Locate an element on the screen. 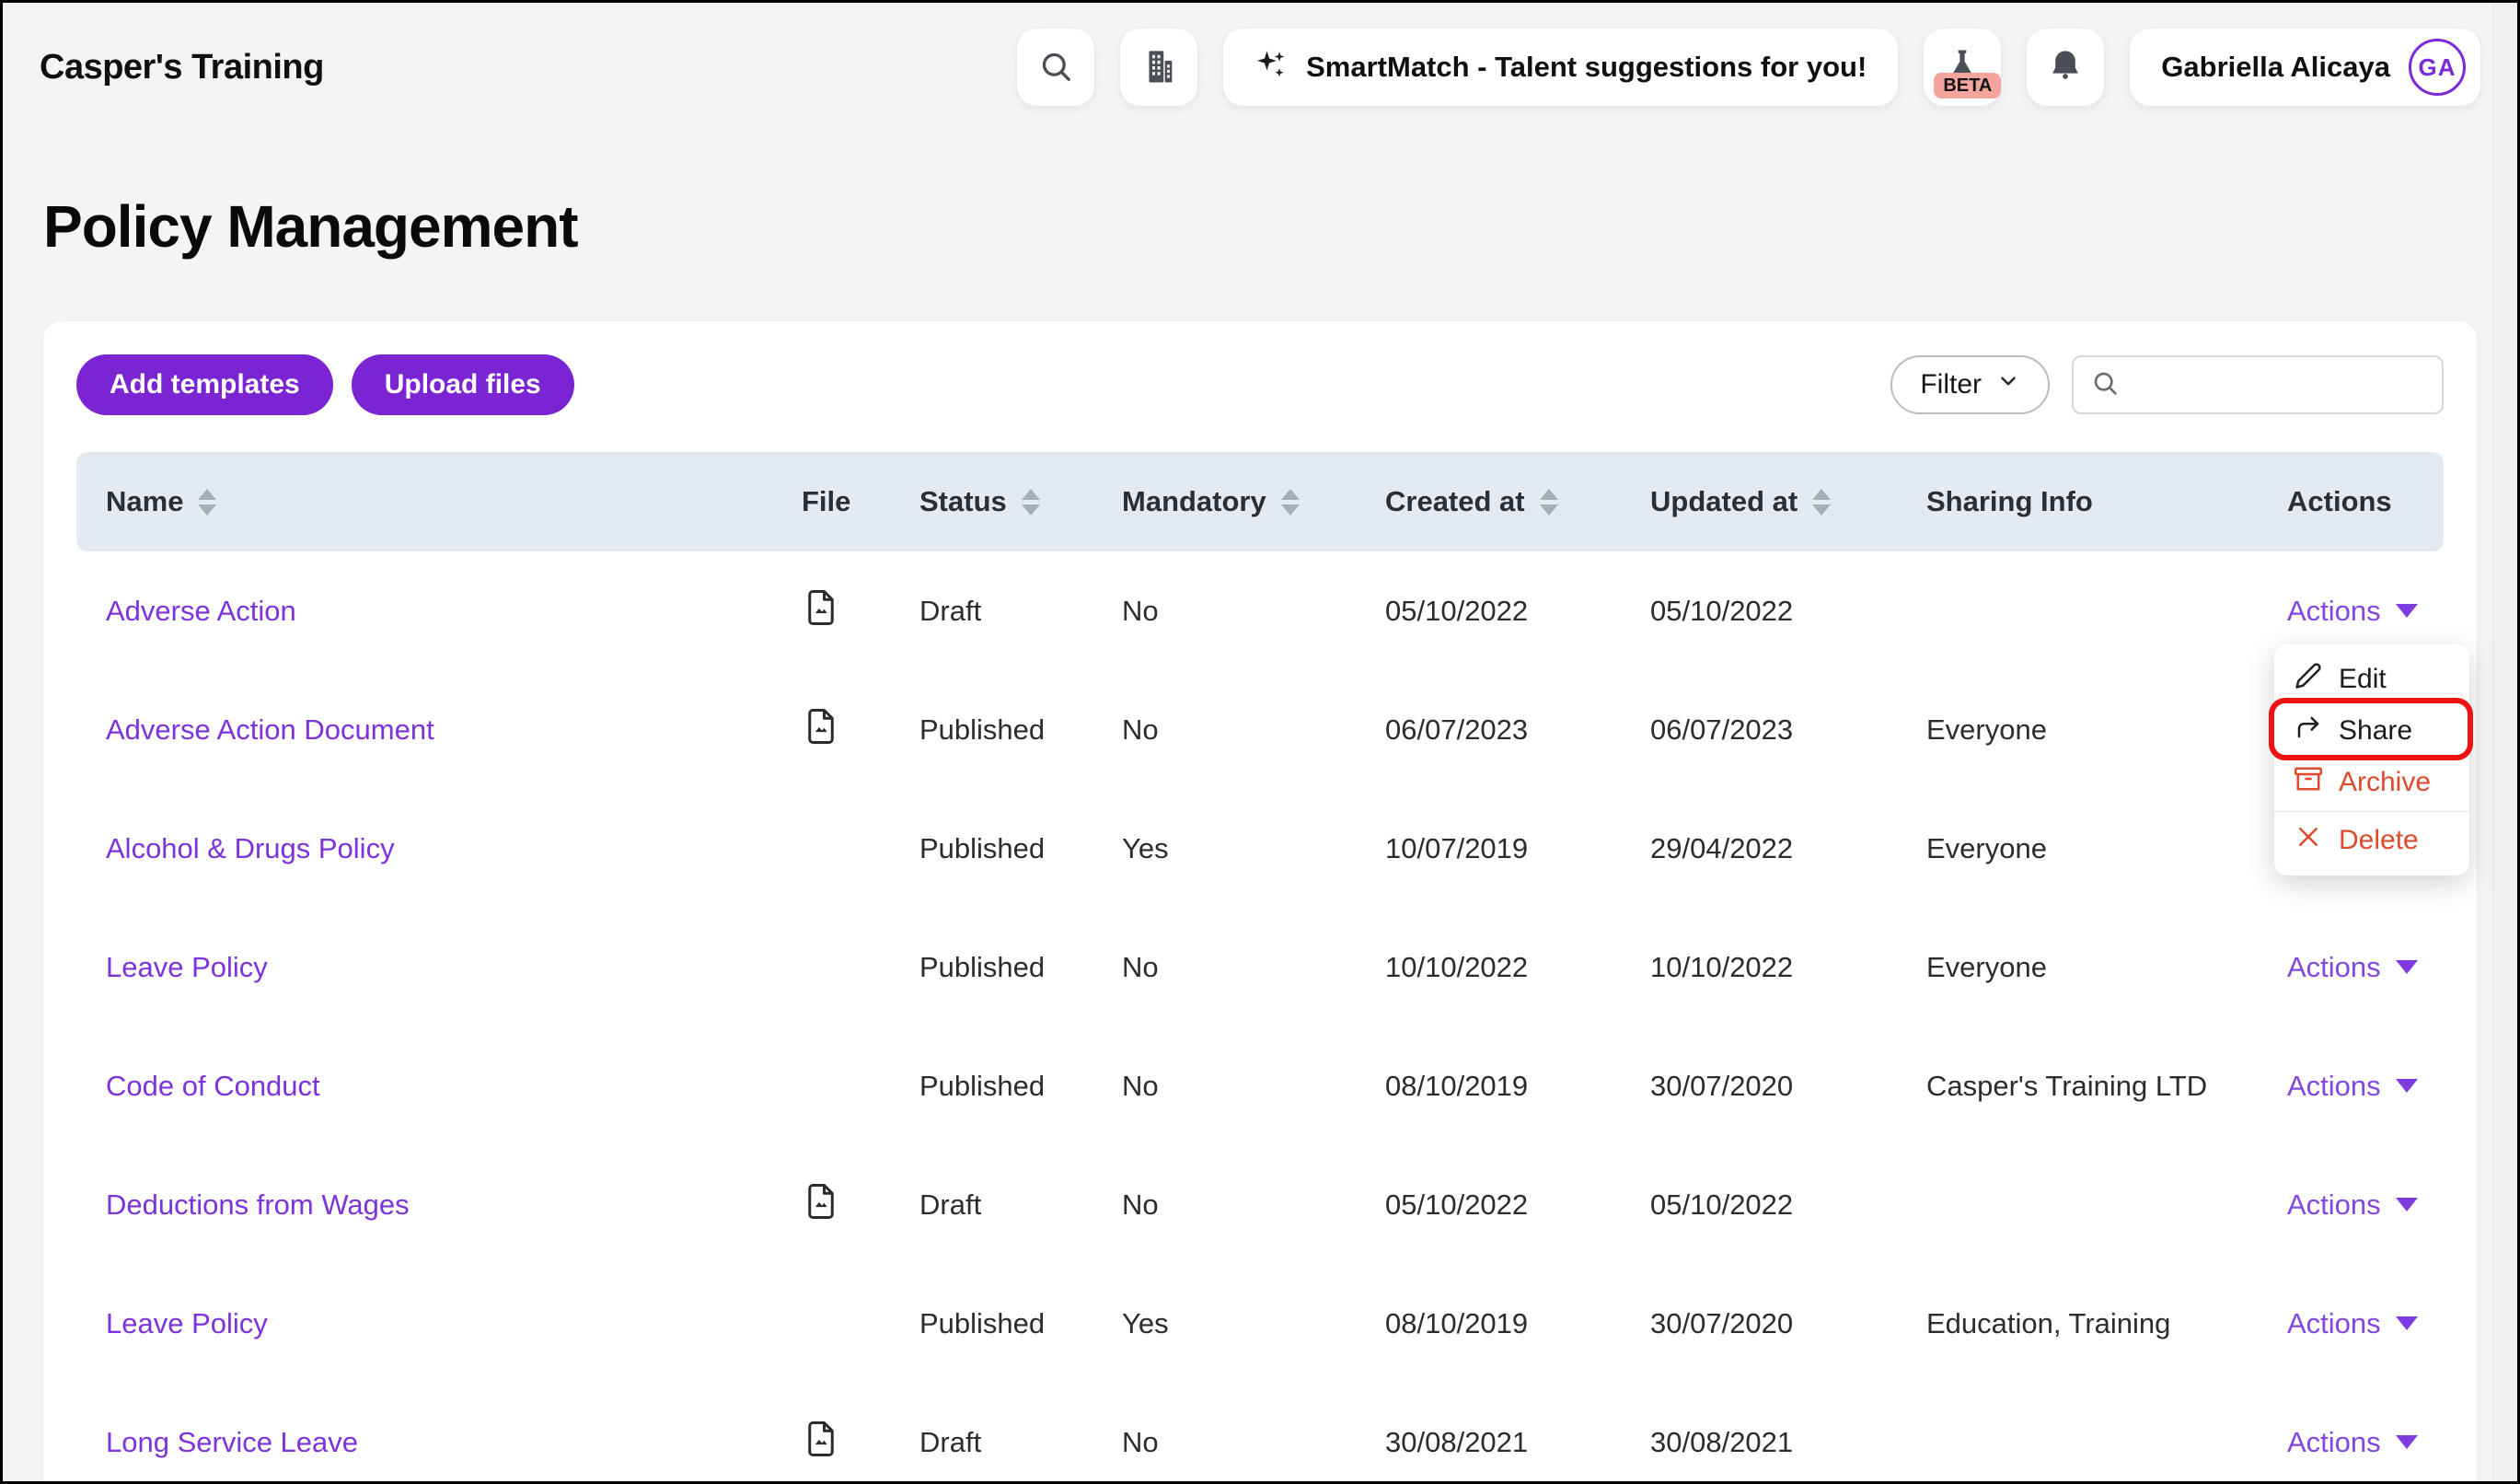  column-header-label: Name is located at coordinates (145, 501).